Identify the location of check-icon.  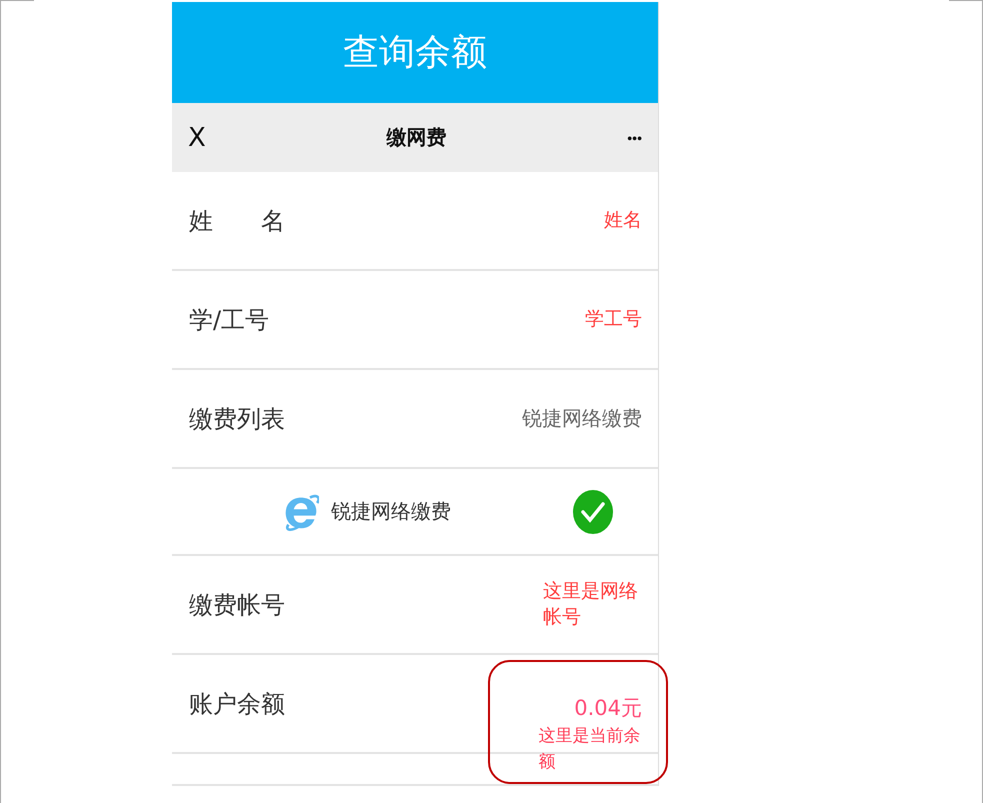
(593, 512).